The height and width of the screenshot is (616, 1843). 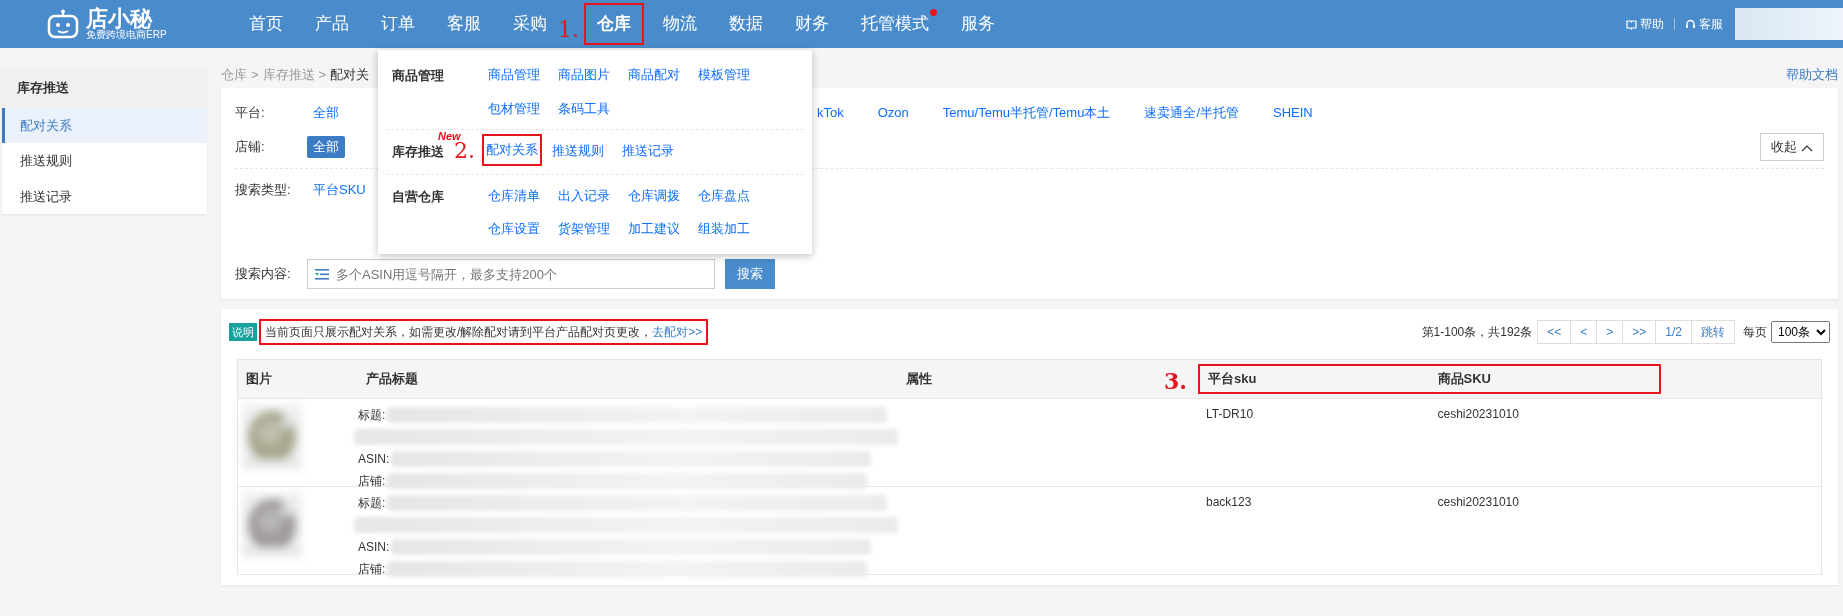 What do you see at coordinates (1026, 113) in the screenshot?
I see `filter-option: Temu/Temu半托管/Temu本土` at bounding box center [1026, 113].